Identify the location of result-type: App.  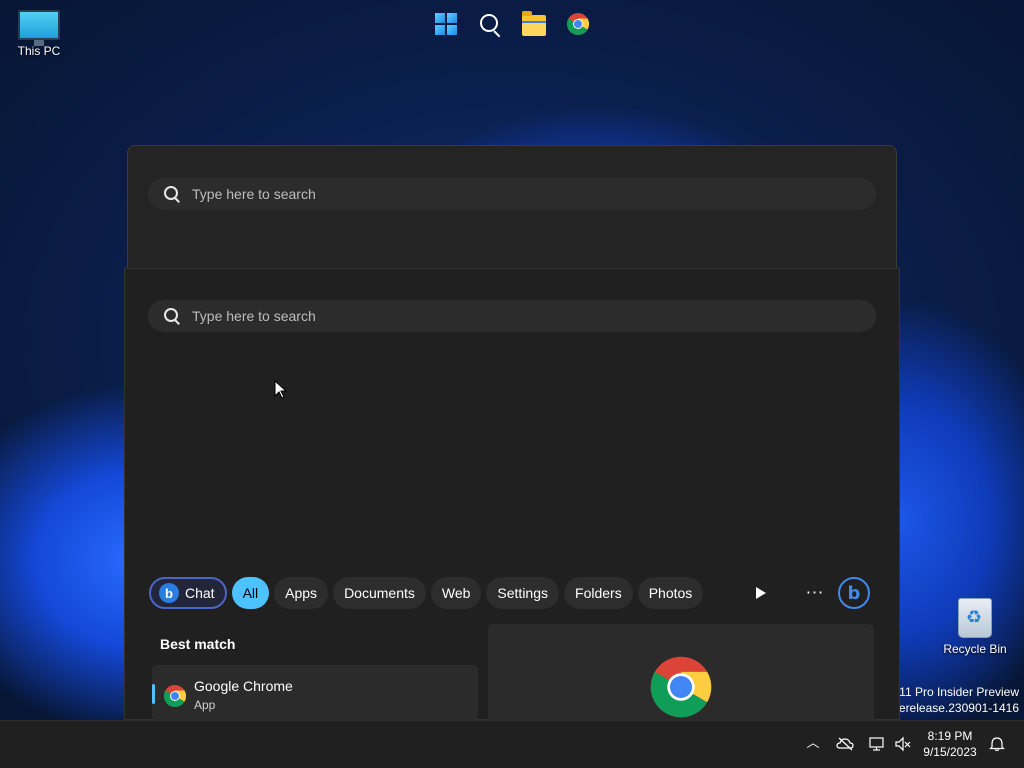
(205, 705).